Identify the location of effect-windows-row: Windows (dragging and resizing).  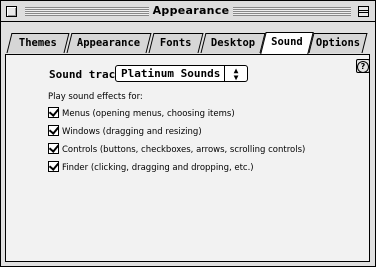
(125, 132).